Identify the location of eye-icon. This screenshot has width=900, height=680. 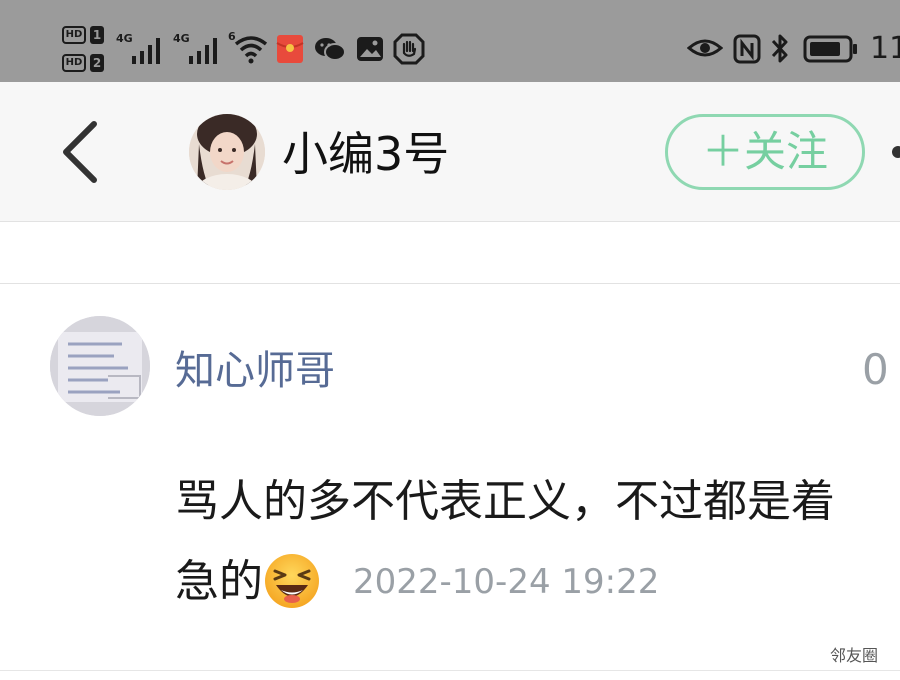
(705, 48).